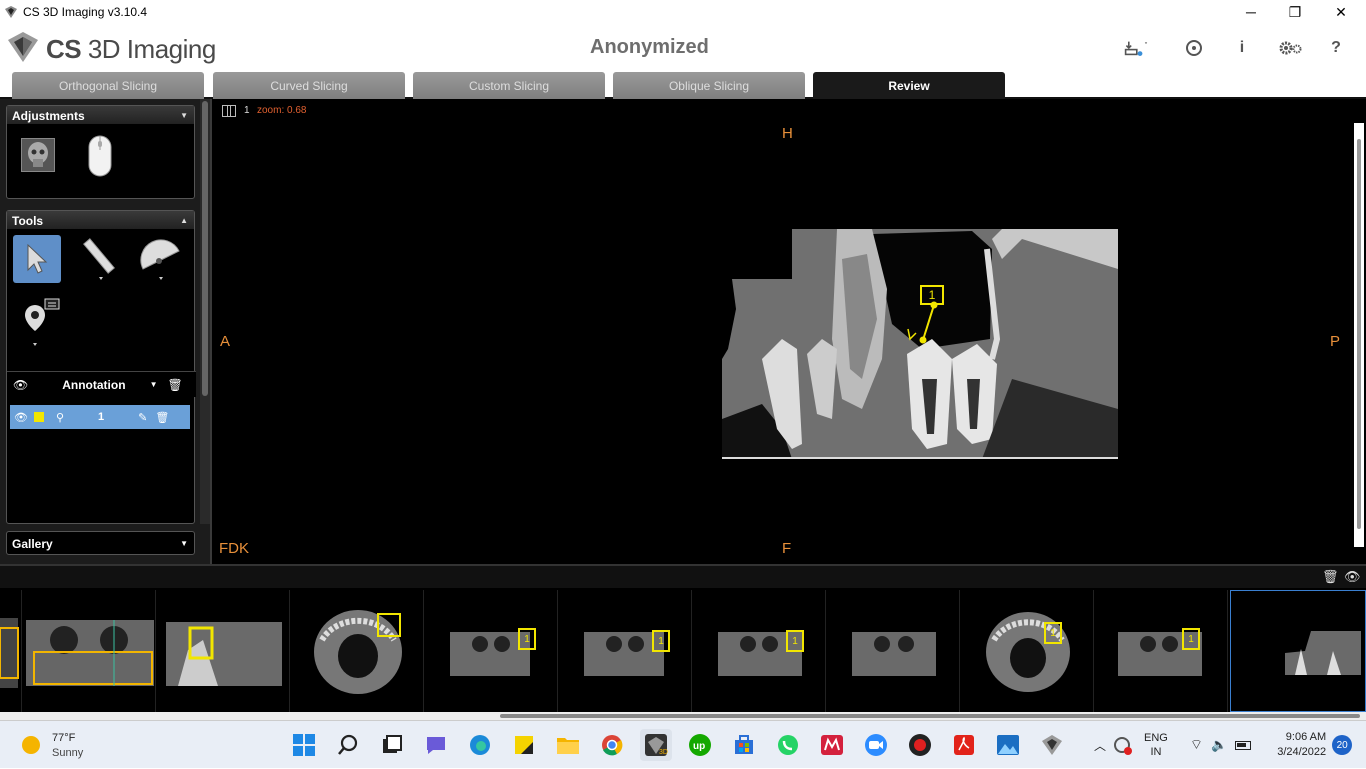 Image resolution: width=1366 pixels, height=769 pixels. I want to click on sun-weather-icon, so click(31, 745).